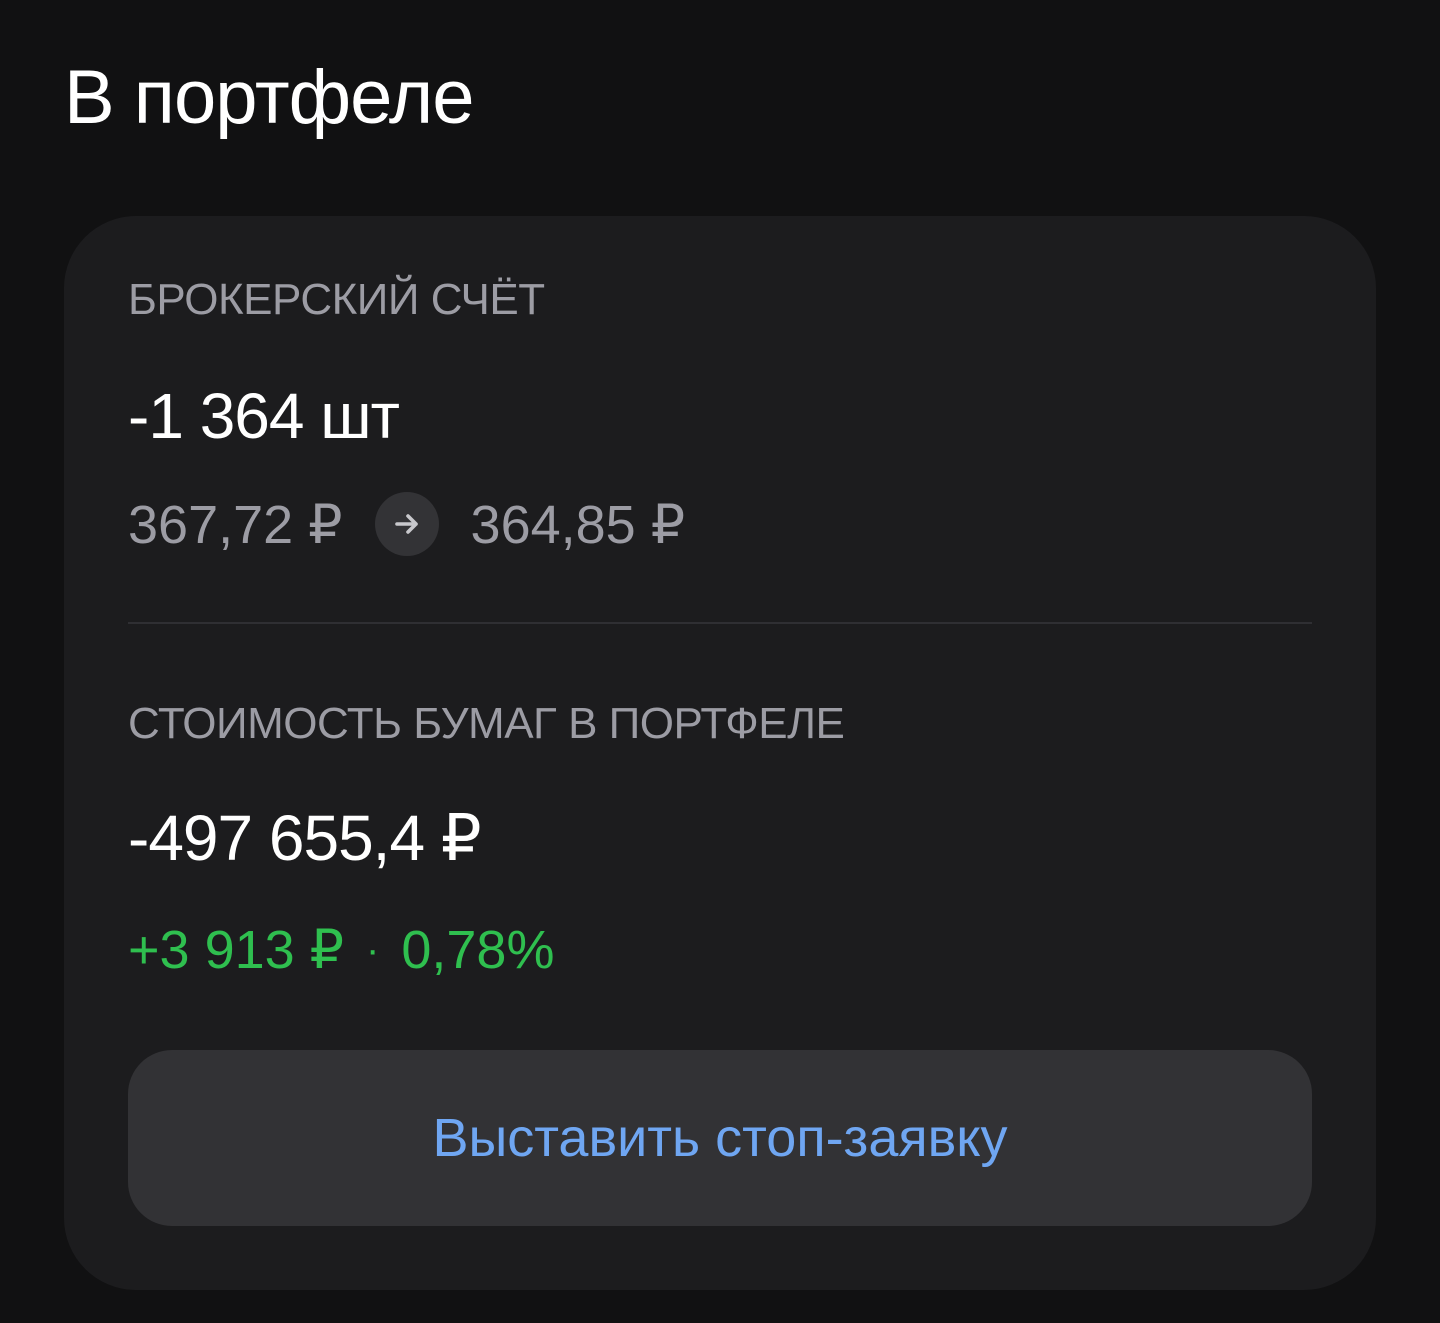 This screenshot has height=1323, width=1440. What do you see at coordinates (269, 97) in the screenshot?
I see `page-title: В портфеле` at bounding box center [269, 97].